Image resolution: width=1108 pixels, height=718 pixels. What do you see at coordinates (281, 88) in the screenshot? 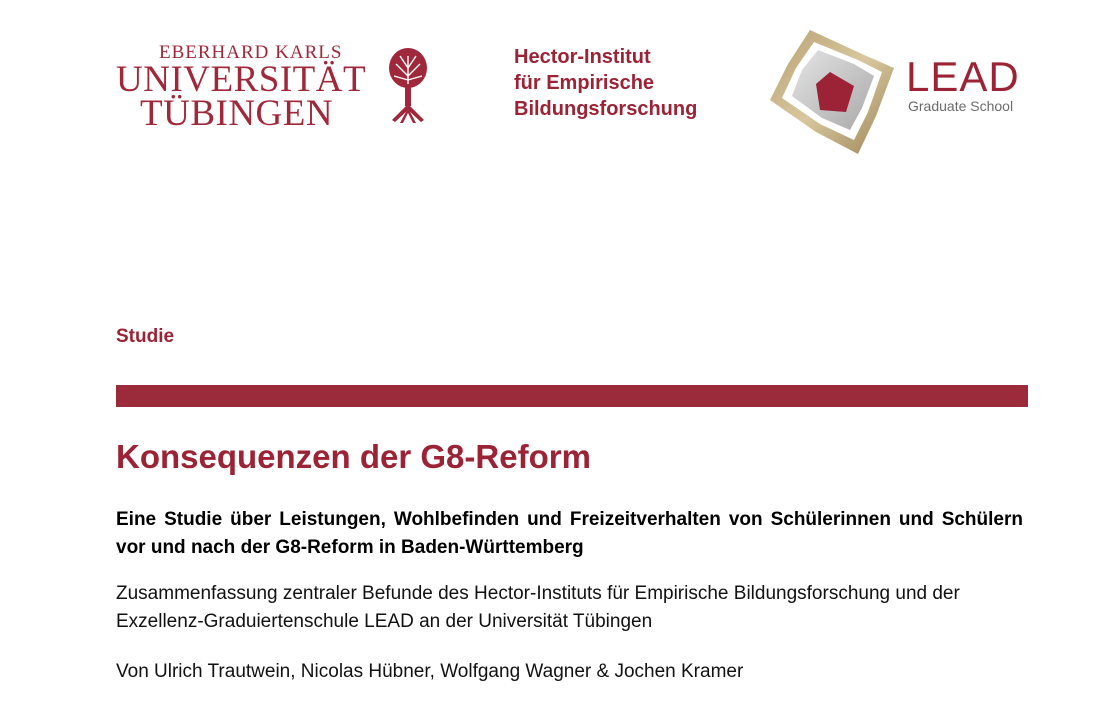
I see `university-logo: EBERHARD KARLS UNIVERSITÄT TÜBINGEN` at bounding box center [281, 88].